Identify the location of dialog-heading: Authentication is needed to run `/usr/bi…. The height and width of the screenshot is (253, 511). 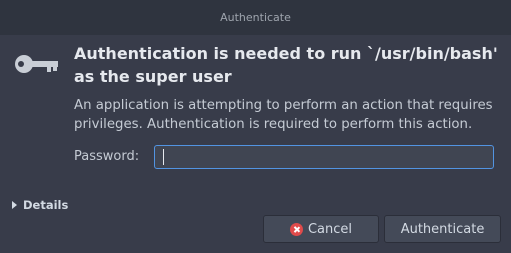
(286, 65).